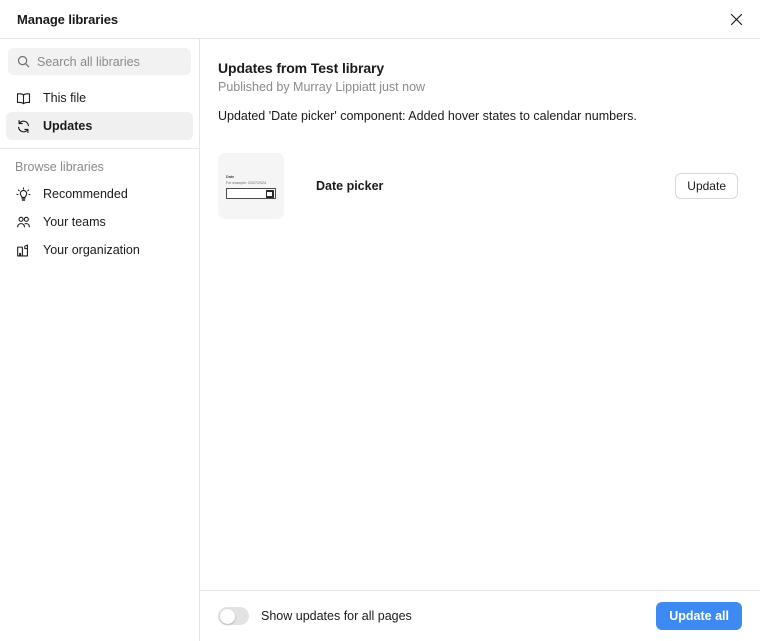 This screenshot has height=641, width=760. I want to click on search-container, so click(99, 66).